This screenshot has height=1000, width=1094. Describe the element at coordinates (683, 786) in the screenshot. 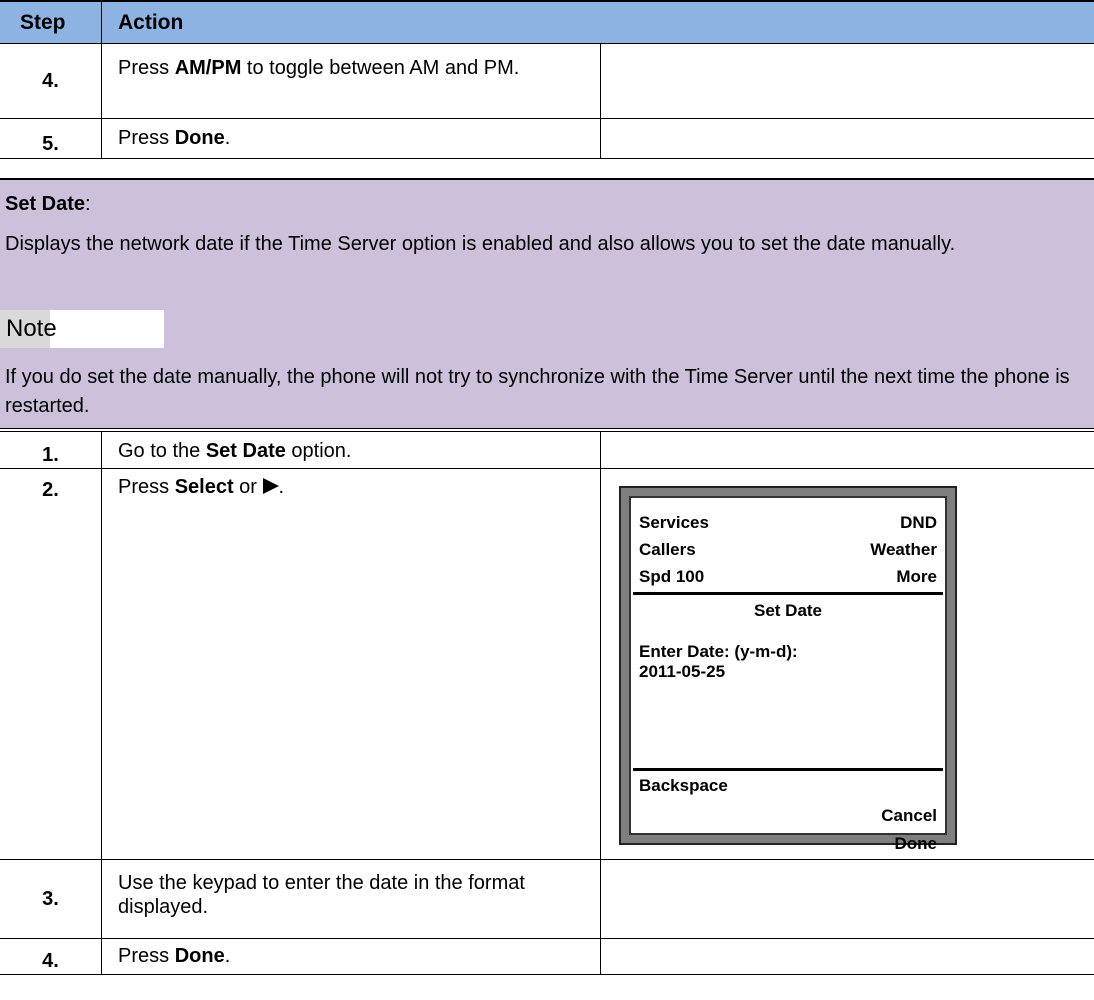

I see `softkey-backspace: Backspace` at that location.